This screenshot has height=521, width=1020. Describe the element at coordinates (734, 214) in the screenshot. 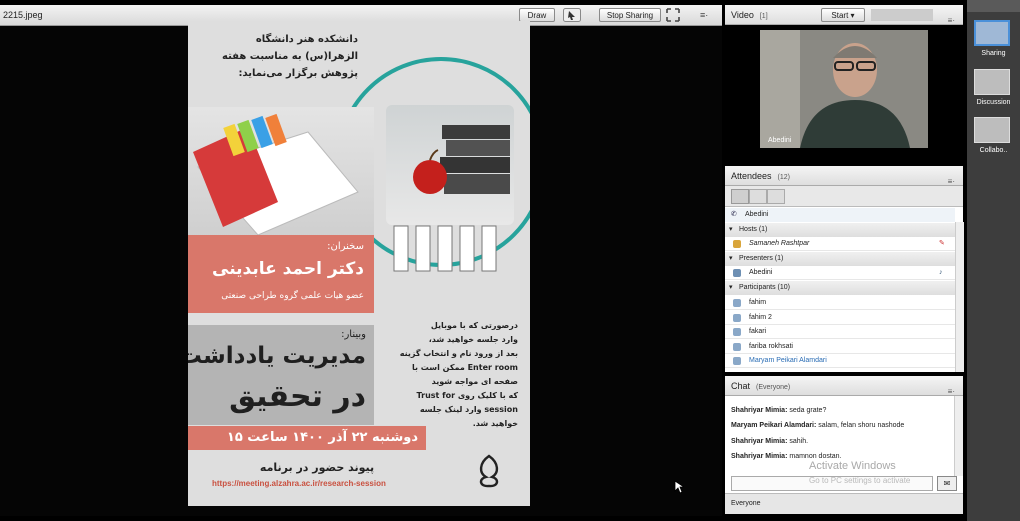

I see `phone-icon: ✆` at that location.